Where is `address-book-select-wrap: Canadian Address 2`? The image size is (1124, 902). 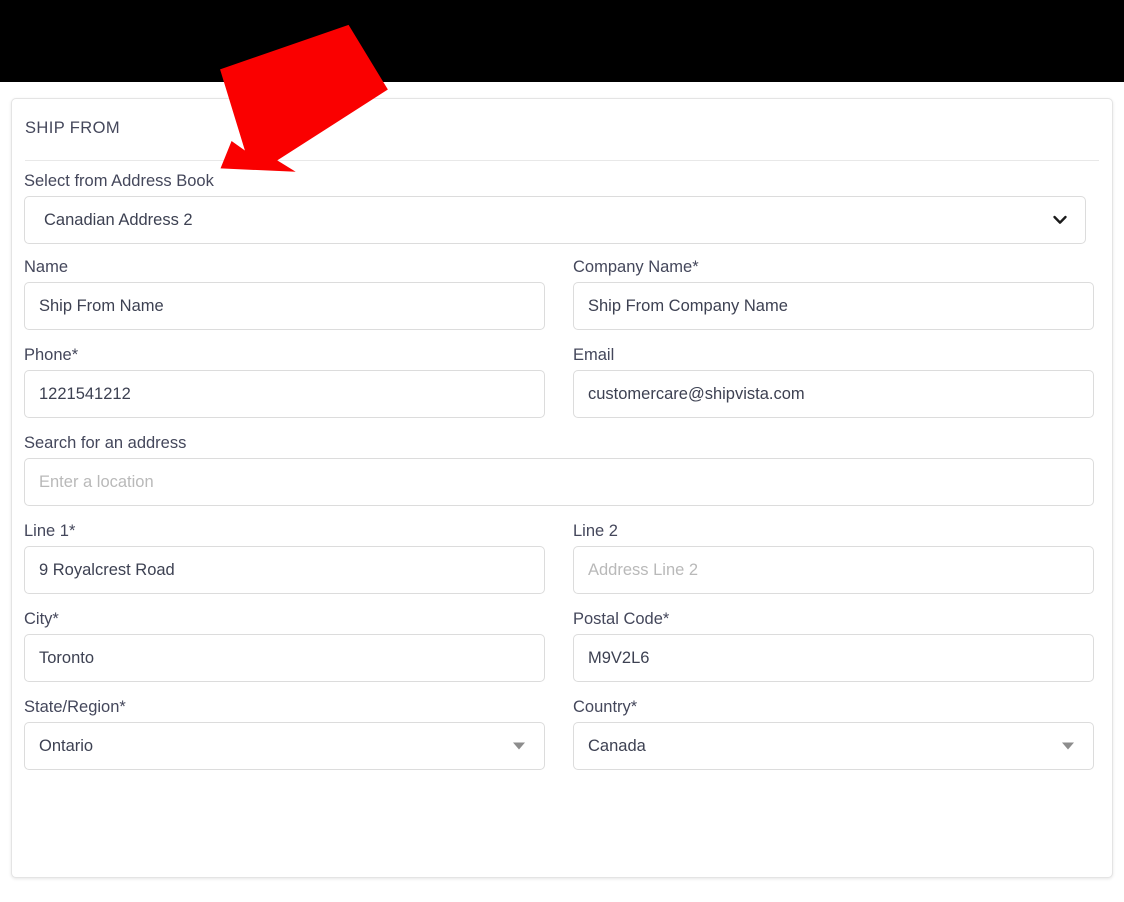 address-book-select-wrap: Canadian Address 2 is located at coordinates (555, 220).